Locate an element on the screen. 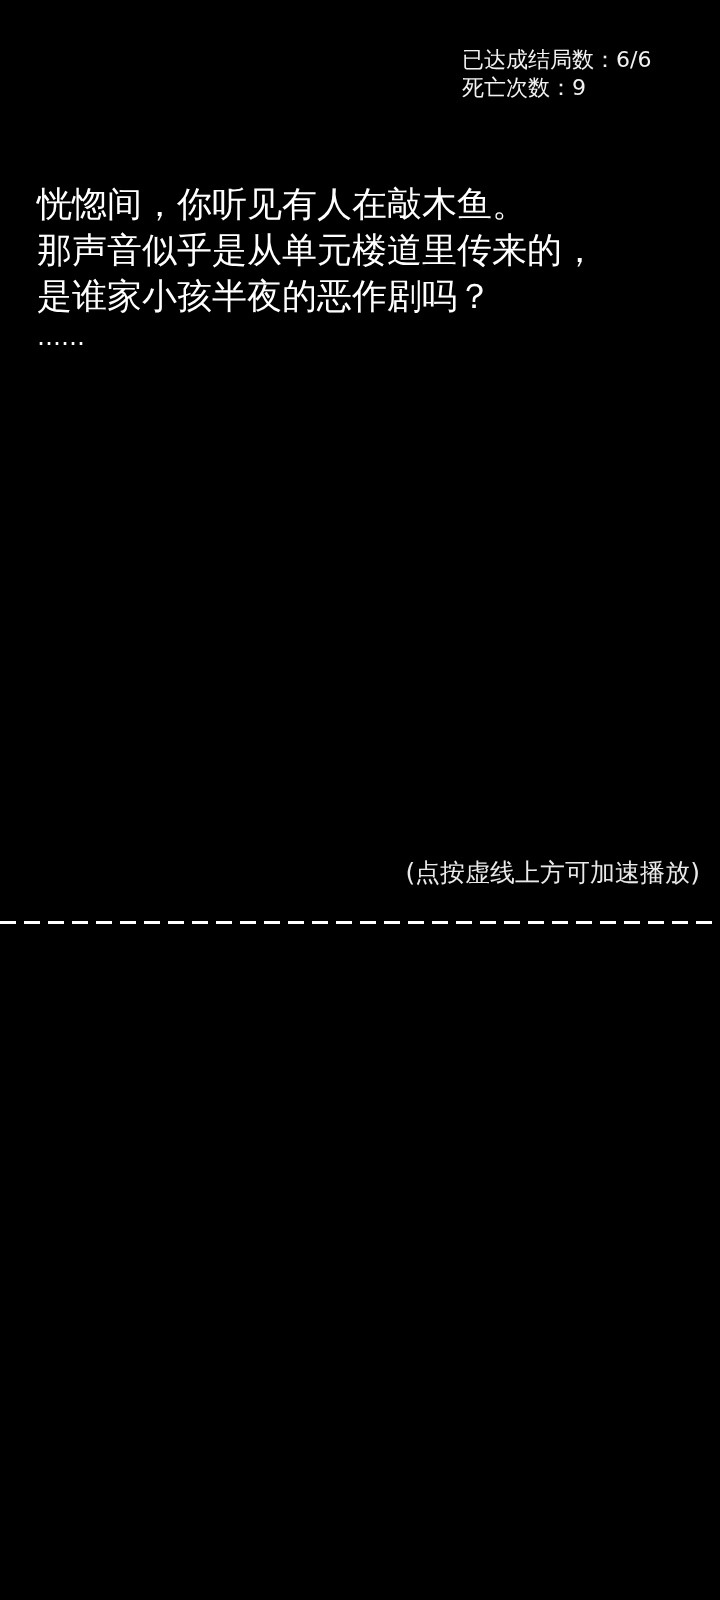 This screenshot has height=1600, width=720. stat-text: 已达成结局数：6/6 is located at coordinates (557, 60).